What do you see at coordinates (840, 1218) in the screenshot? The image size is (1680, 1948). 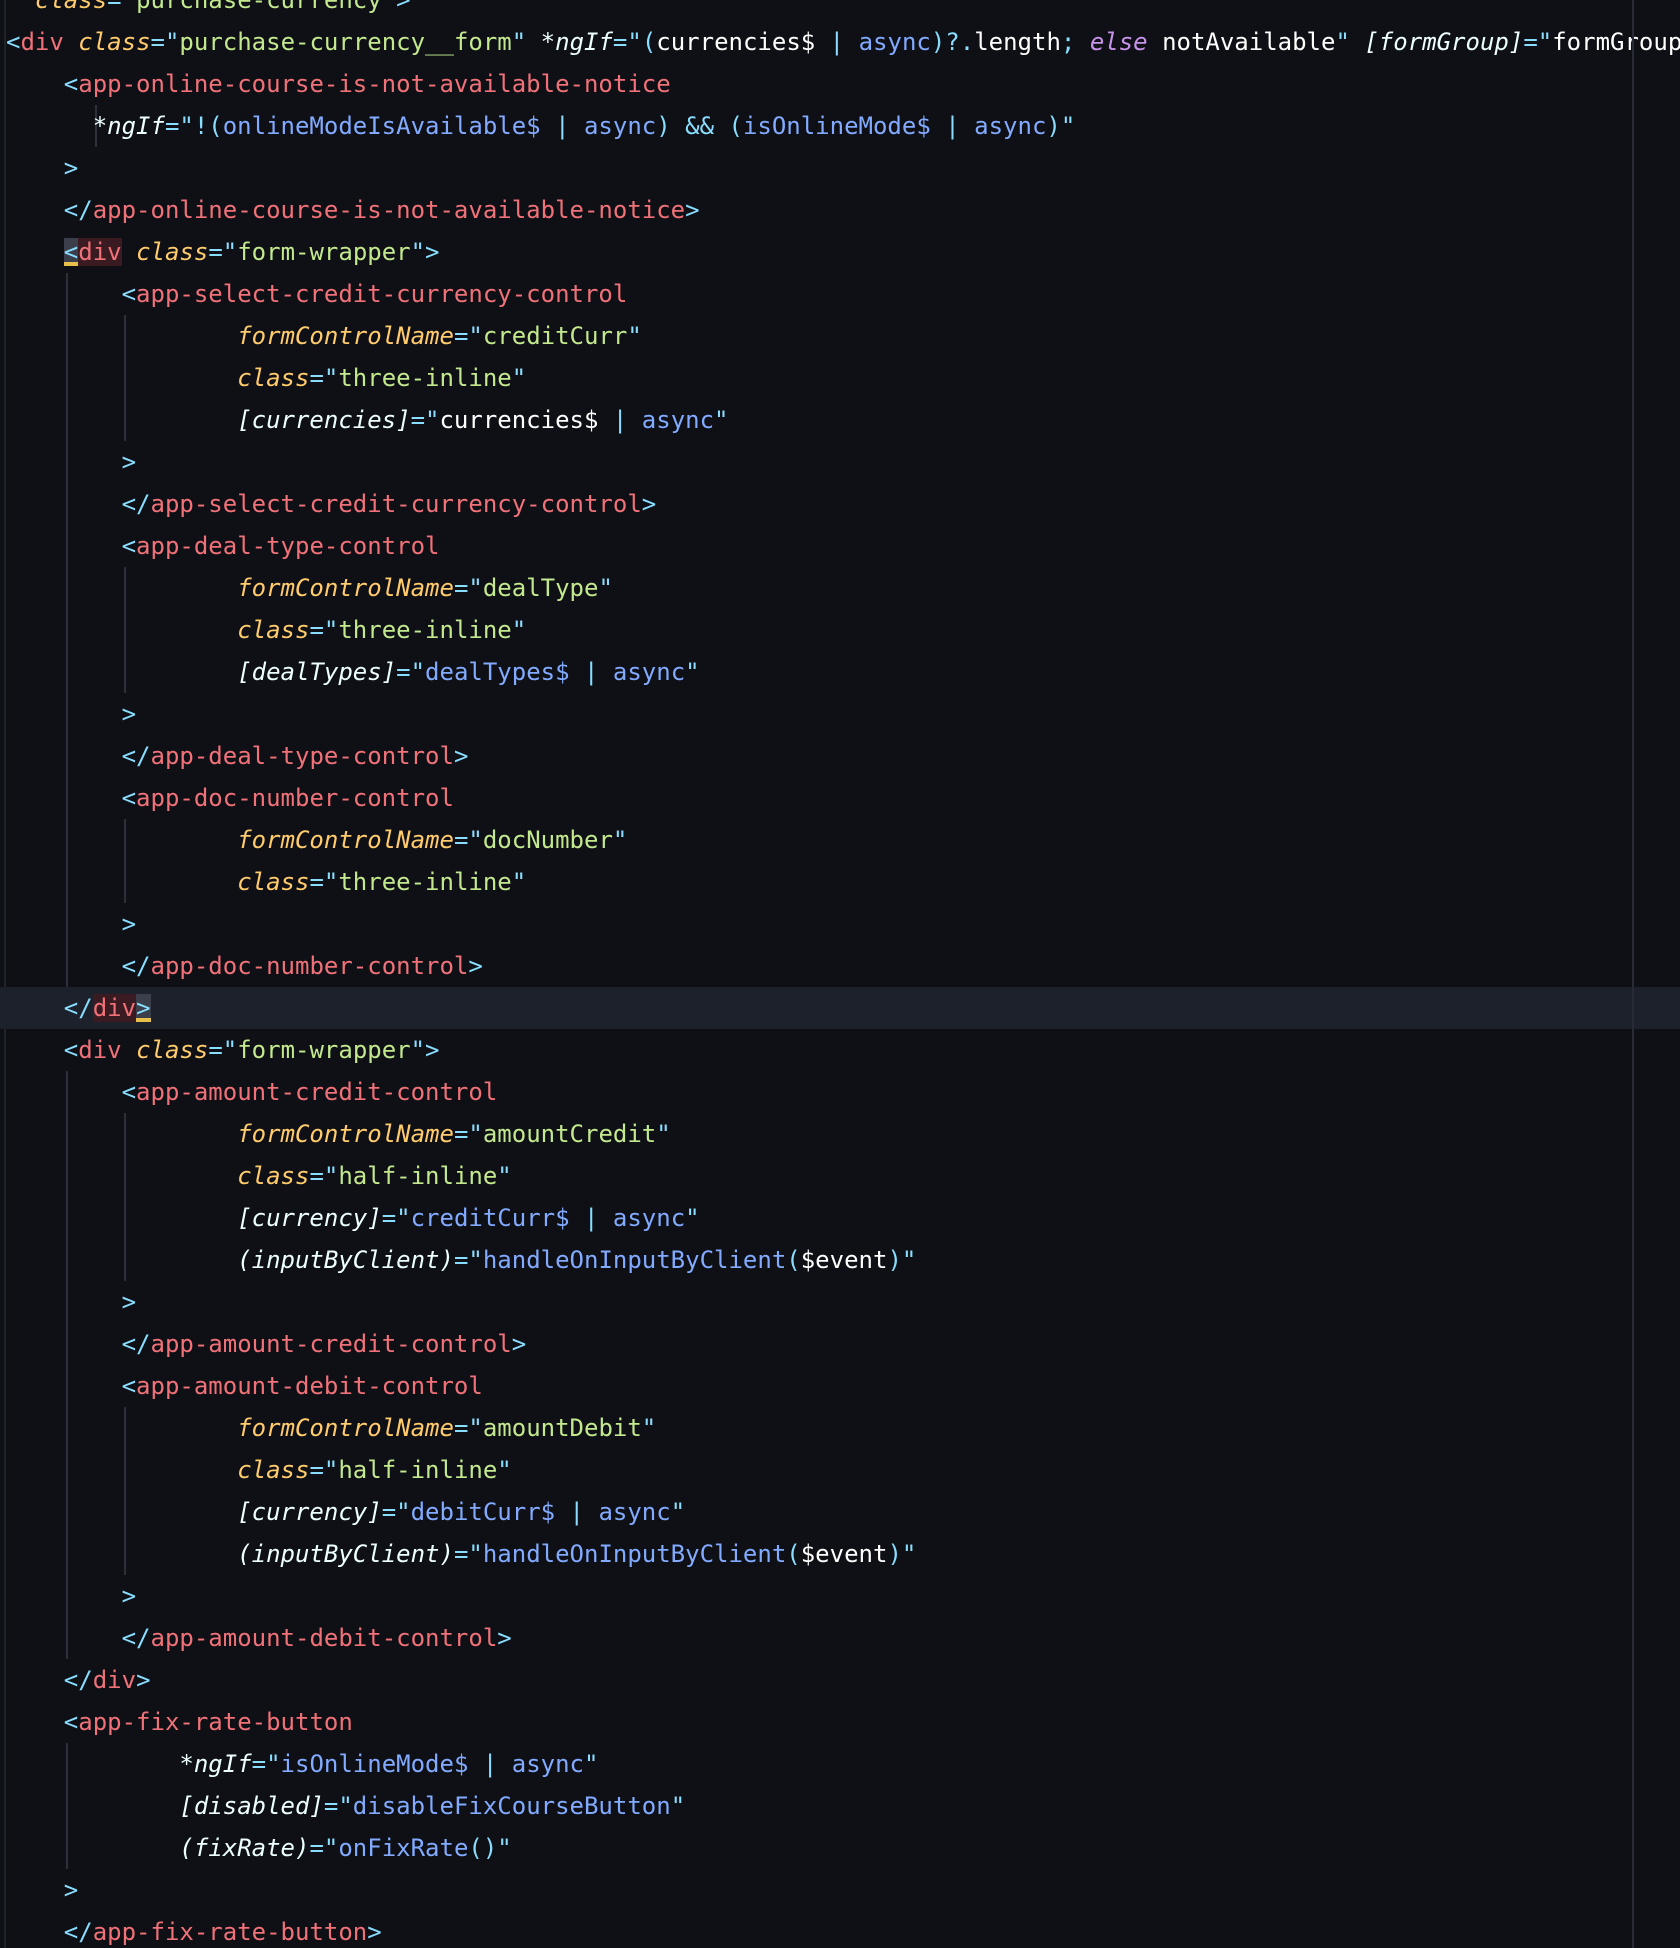 I see `code-line: [currency]="creditCurr$ | async"` at bounding box center [840, 1218].